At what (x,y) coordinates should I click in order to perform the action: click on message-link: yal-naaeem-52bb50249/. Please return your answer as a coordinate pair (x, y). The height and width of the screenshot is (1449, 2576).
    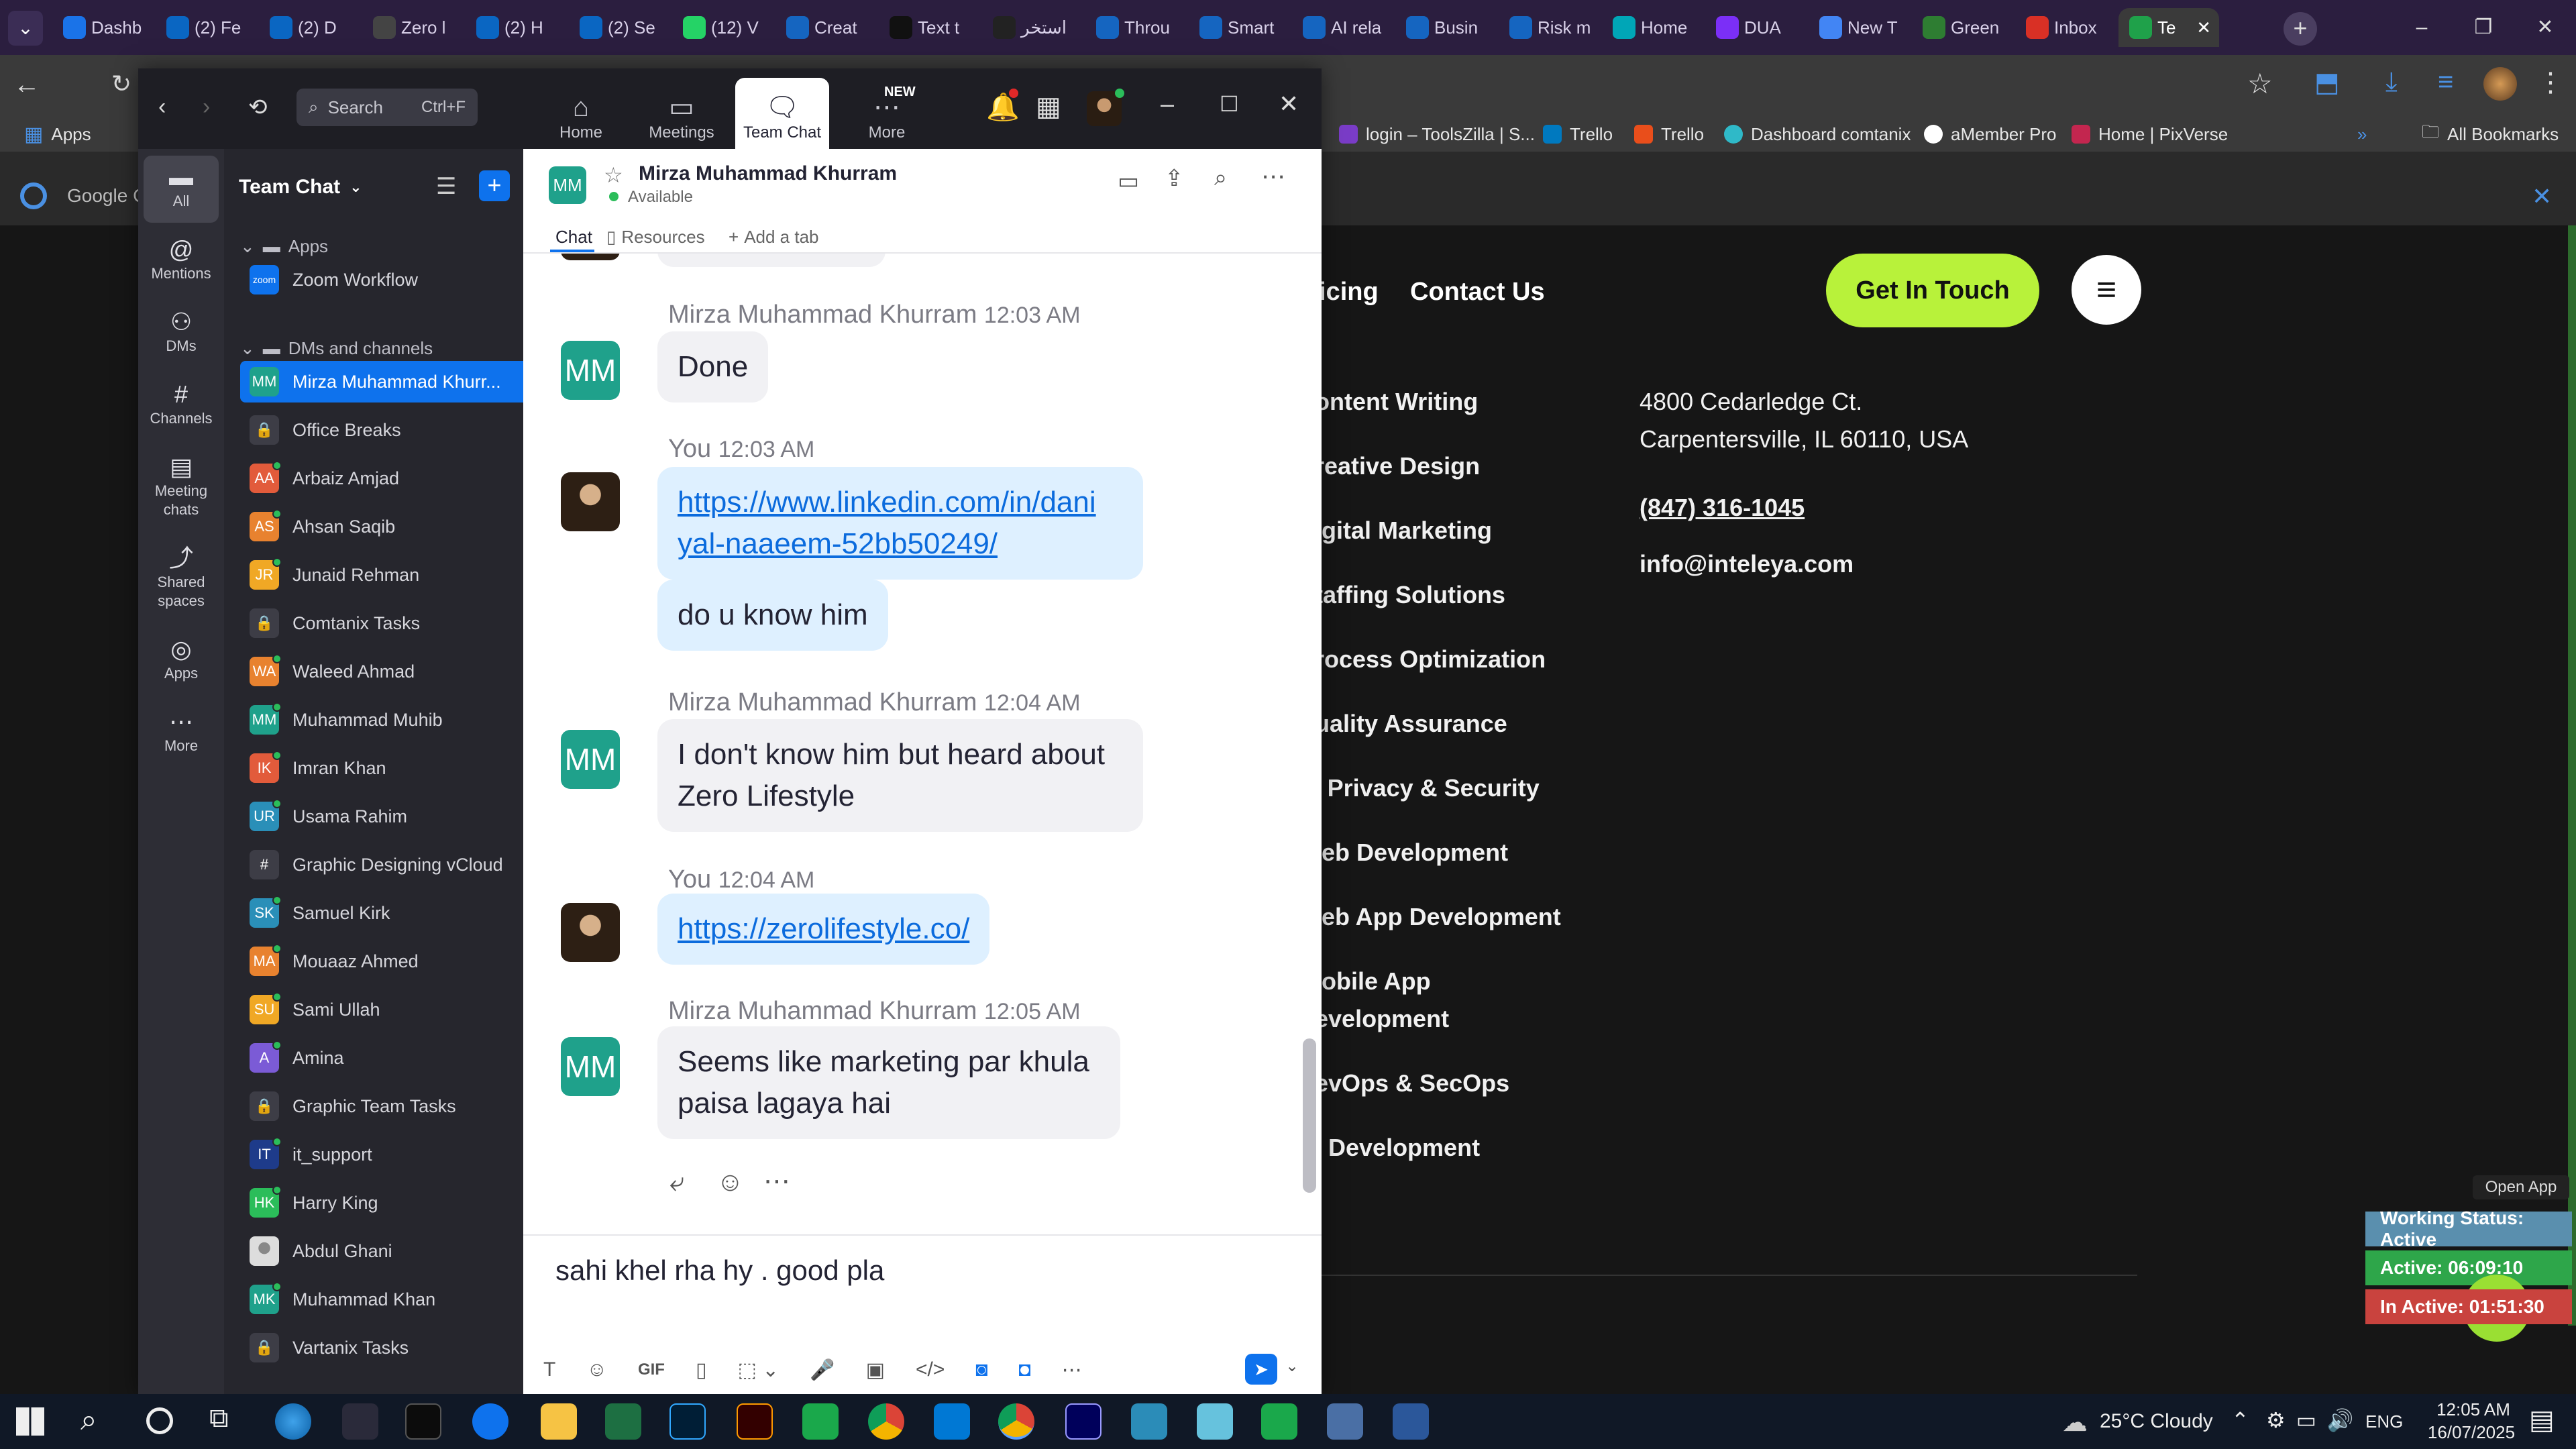
    Looking at the image, I should click on (900, 544).